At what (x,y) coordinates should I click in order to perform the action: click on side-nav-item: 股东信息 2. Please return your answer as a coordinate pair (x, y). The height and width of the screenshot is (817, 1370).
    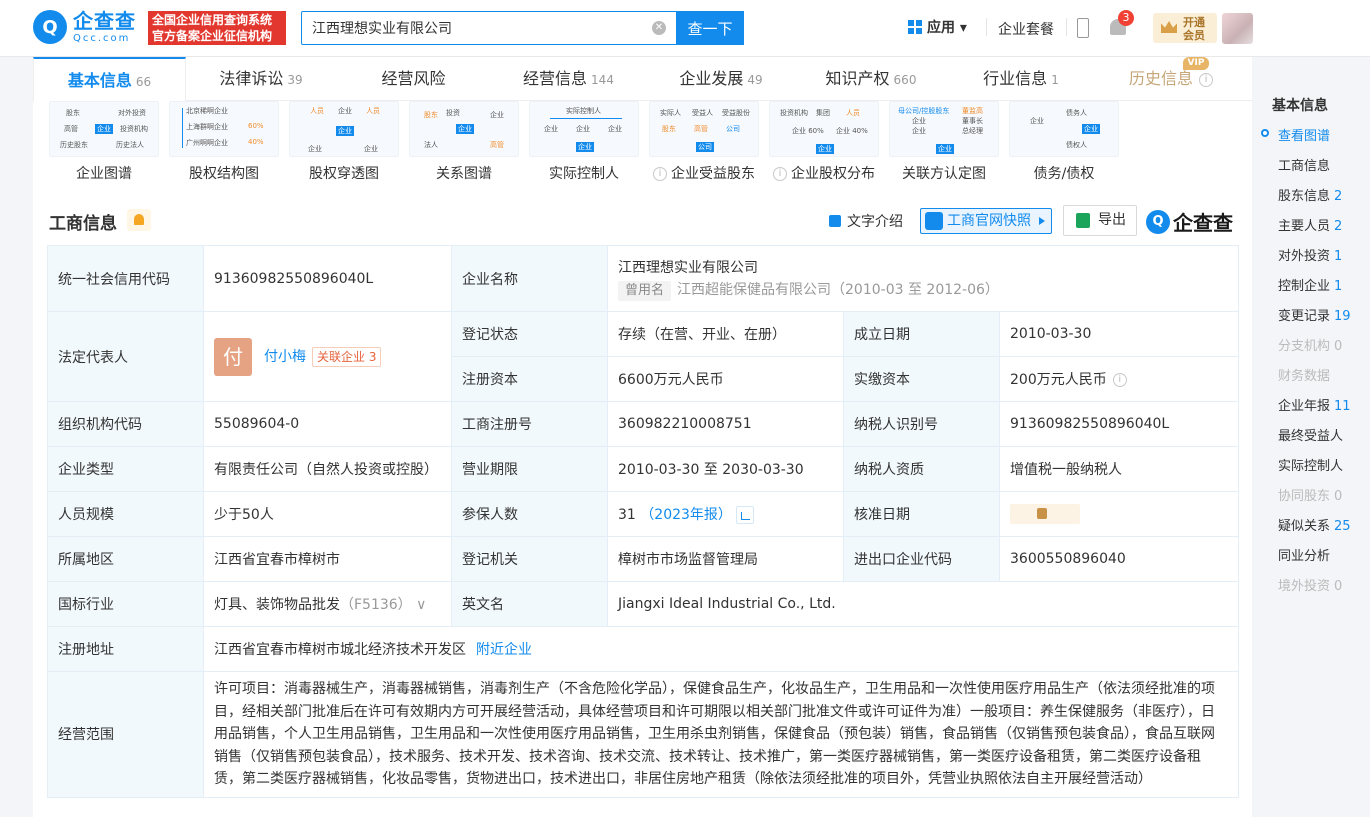
    Looking at the image, I should click on (1310, 194).